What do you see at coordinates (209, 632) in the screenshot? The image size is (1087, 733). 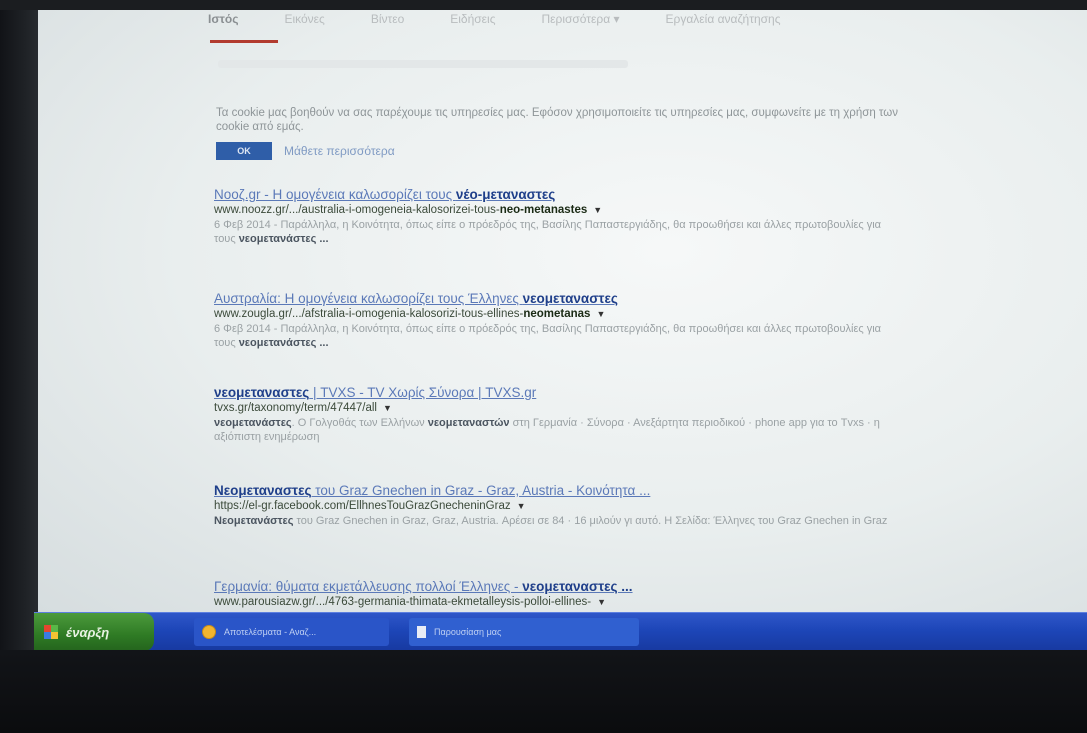 I see `browser-icon` at bounding box center [209, 632].